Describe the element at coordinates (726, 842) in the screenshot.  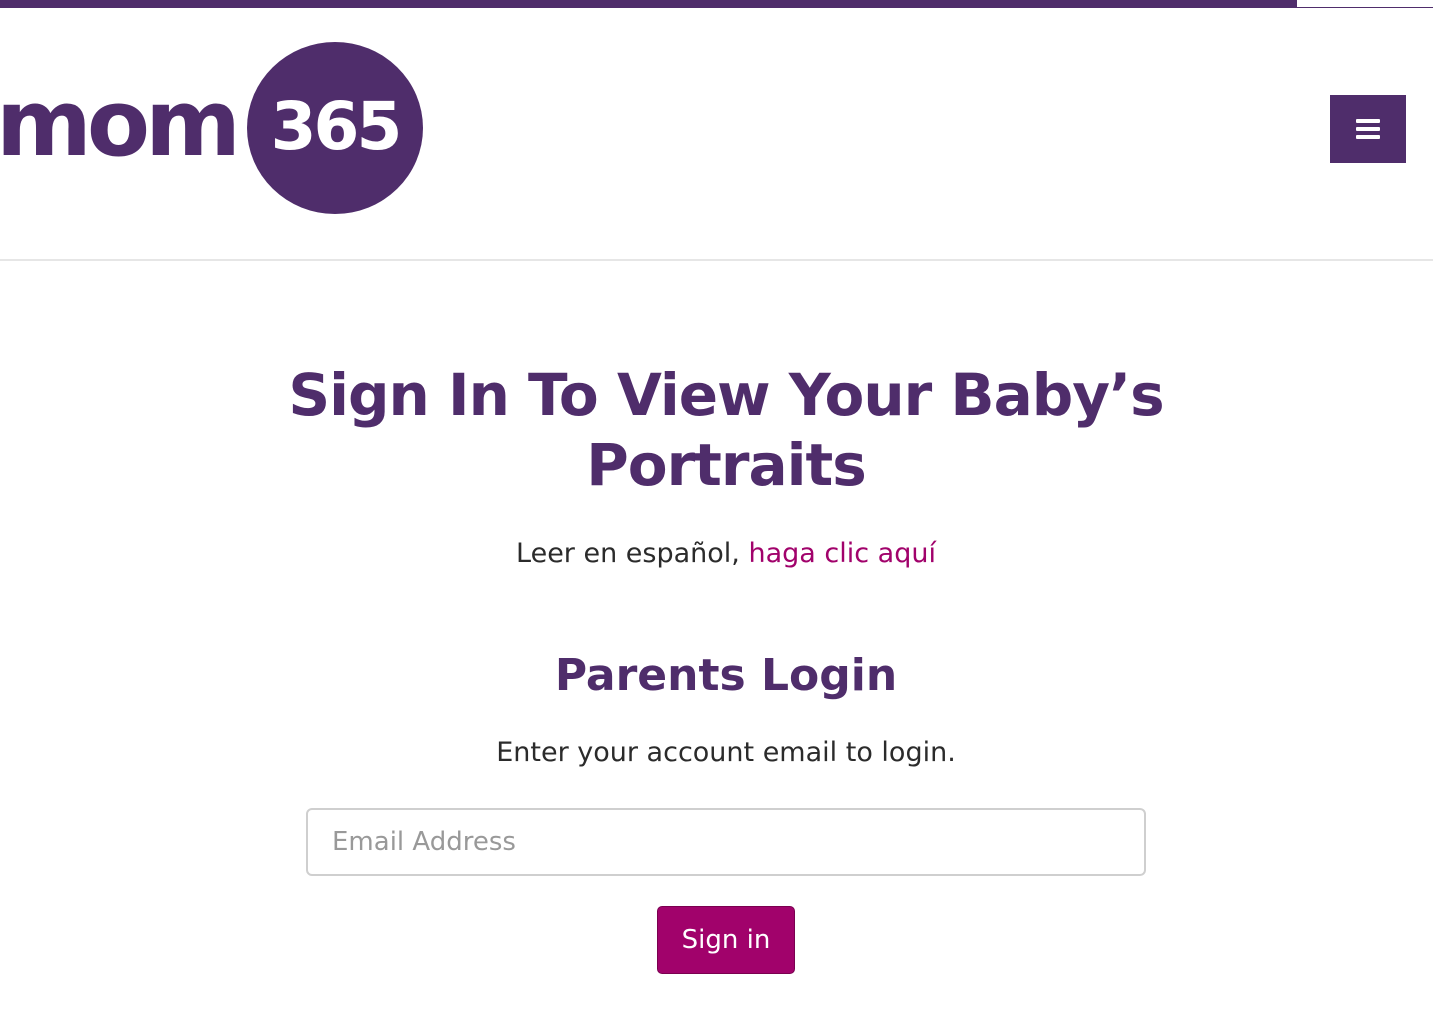
I see `email-field` at that location.